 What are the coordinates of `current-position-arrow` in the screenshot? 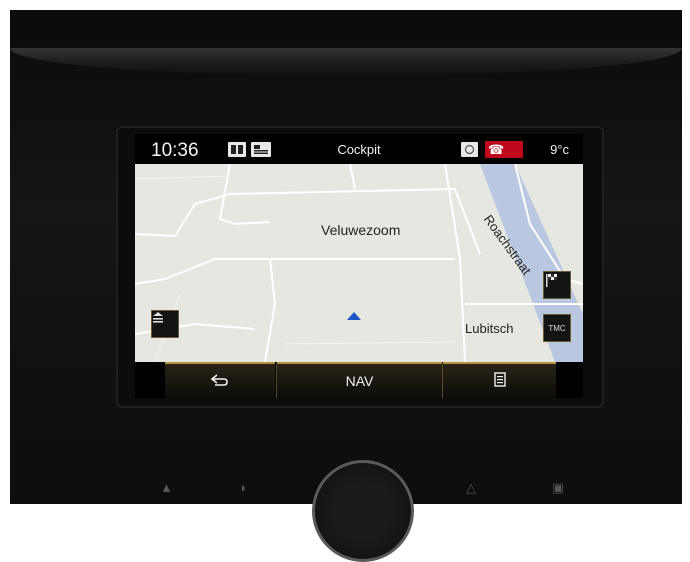 It's located at (354, 316).